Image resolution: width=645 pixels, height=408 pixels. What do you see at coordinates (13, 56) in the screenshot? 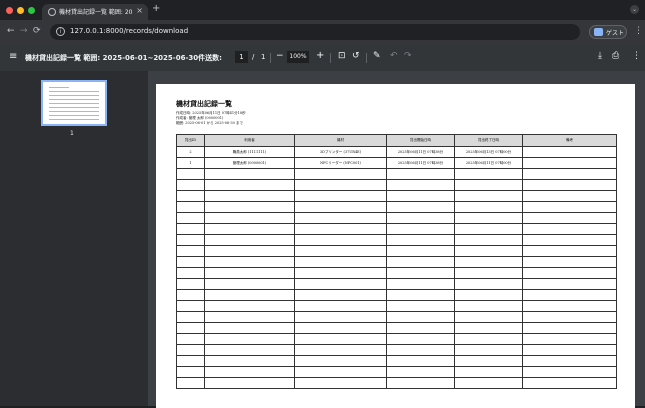
I see `sidebar-menu-icon: ≡` at bounding box center [13, 56].